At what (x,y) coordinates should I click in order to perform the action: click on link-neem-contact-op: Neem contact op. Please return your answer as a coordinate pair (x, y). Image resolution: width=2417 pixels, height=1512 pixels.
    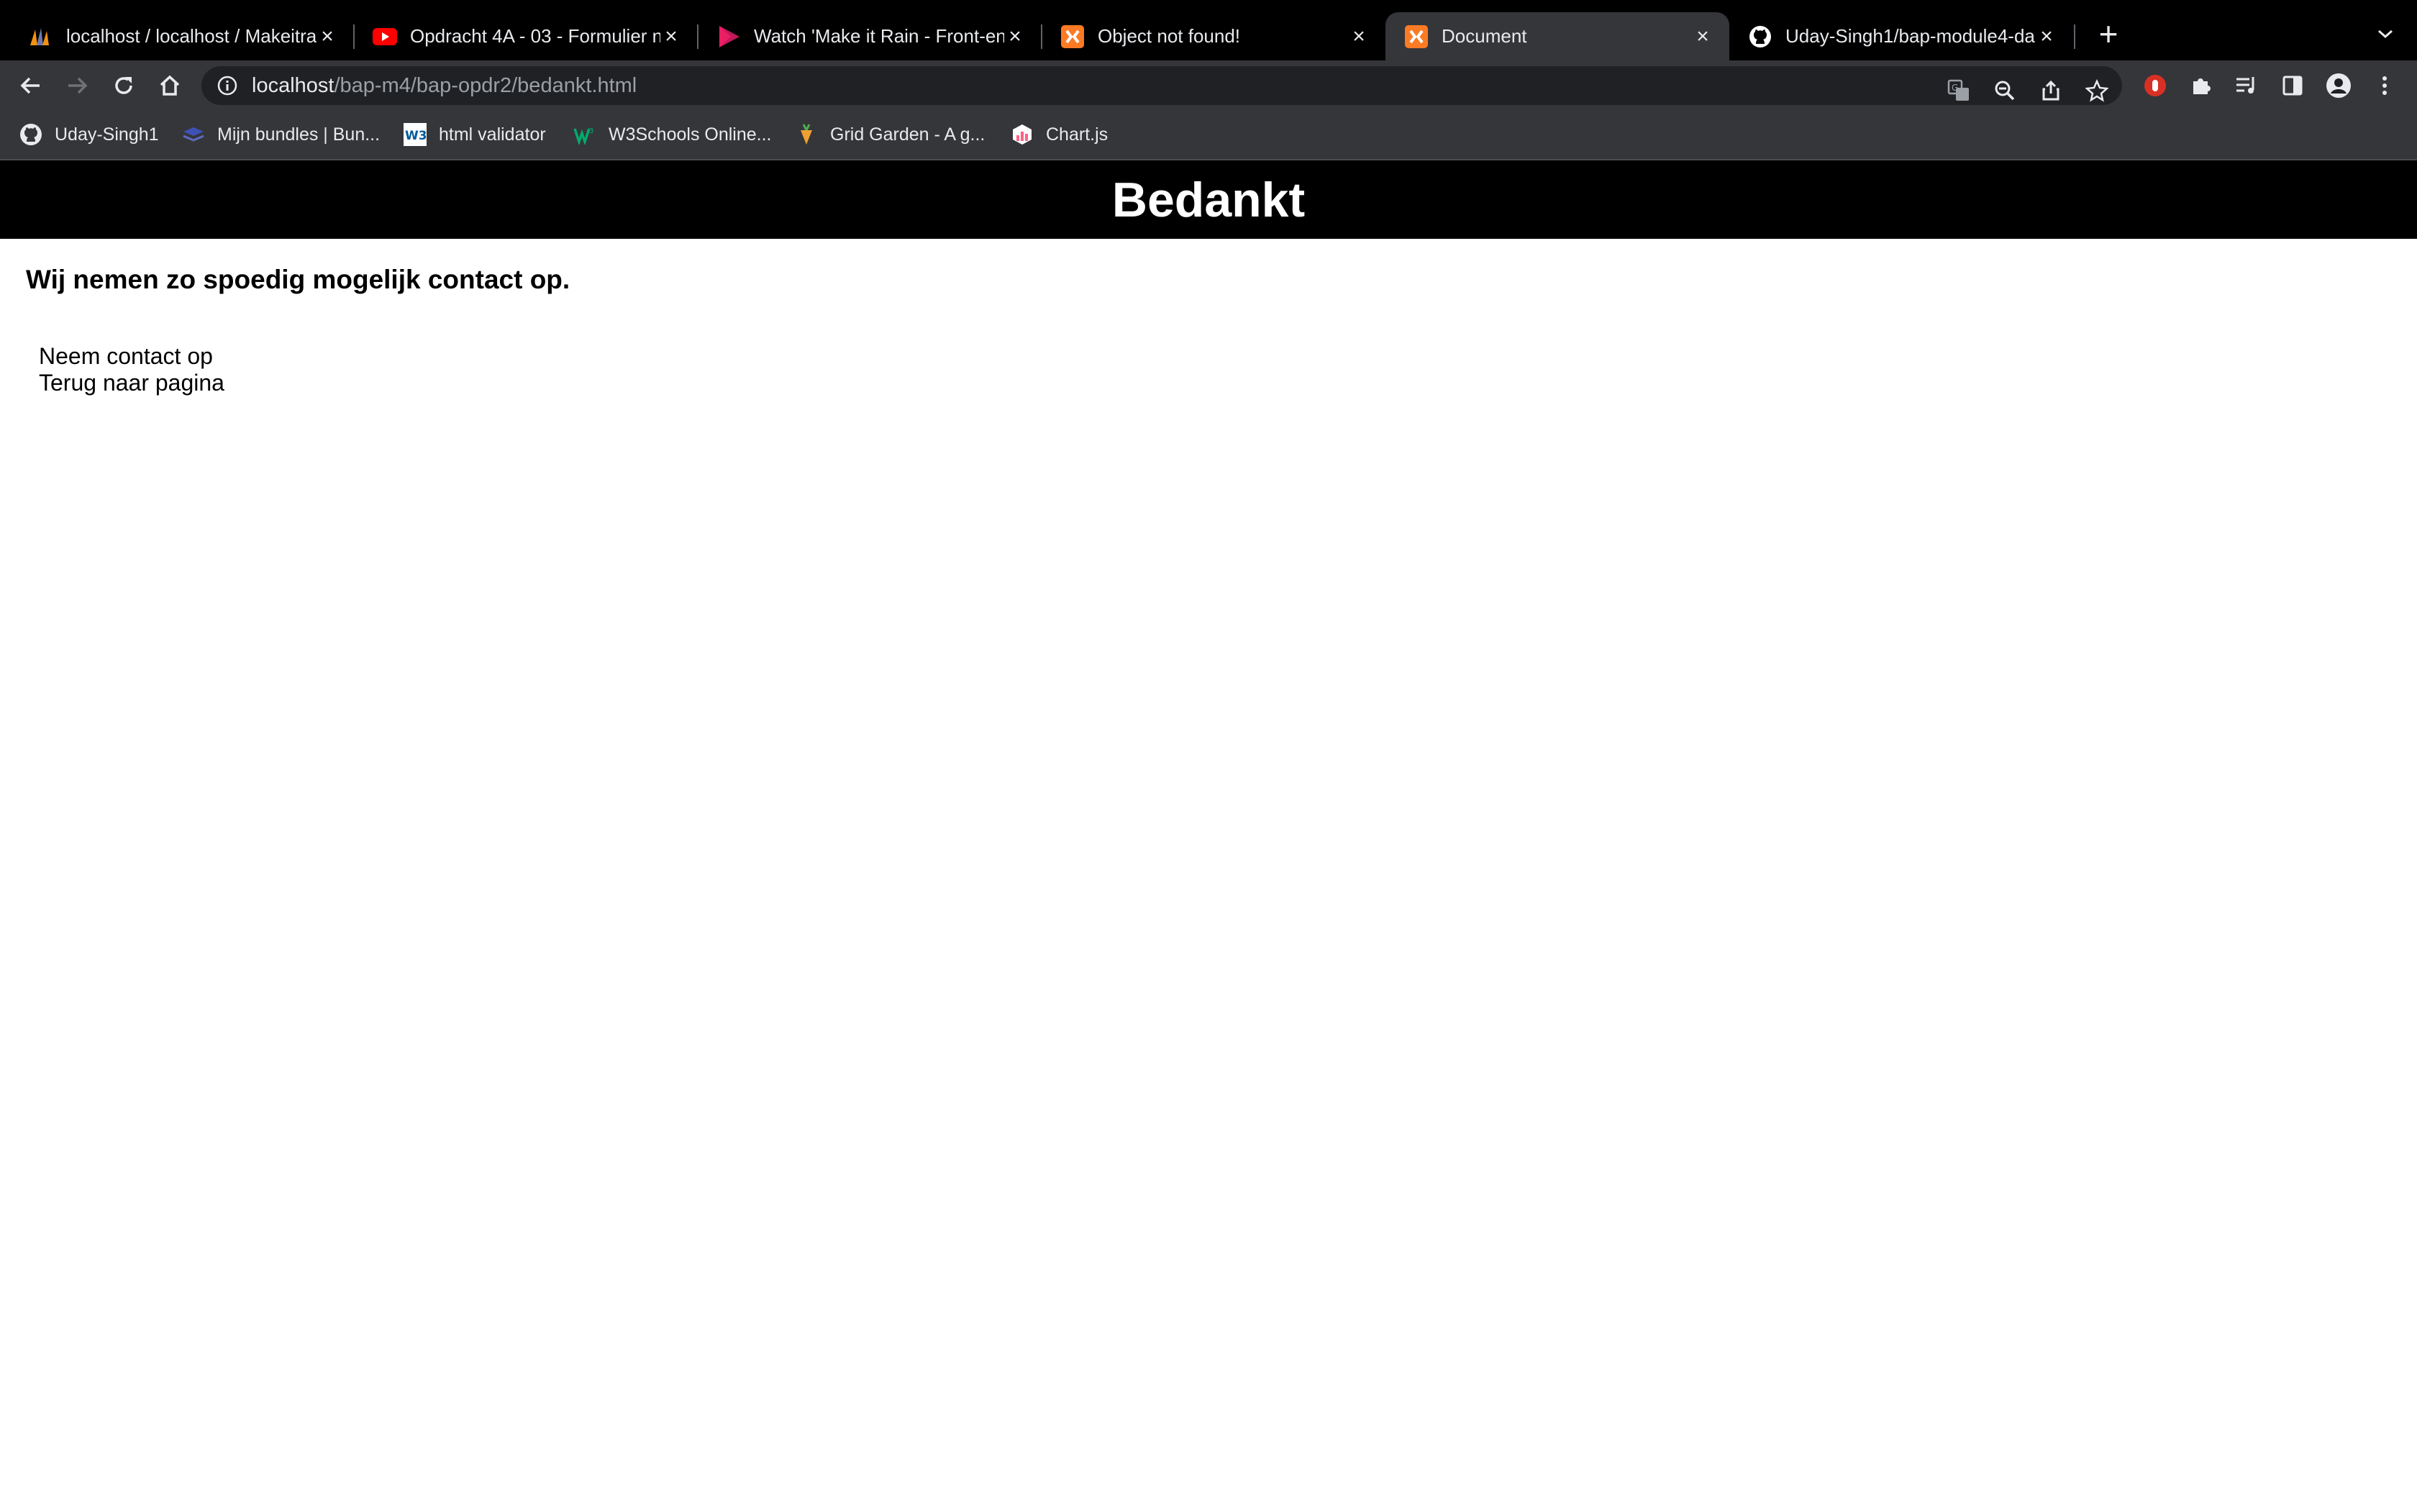
    Looking at the image, I should click on (131, 356).